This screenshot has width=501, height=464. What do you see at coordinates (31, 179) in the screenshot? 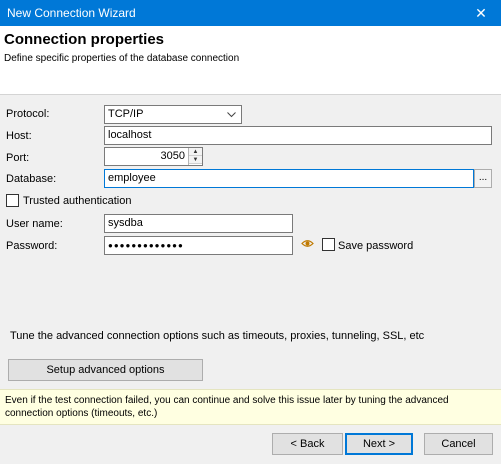
I see `database-label: Database:` at bounding box center [31, 179].